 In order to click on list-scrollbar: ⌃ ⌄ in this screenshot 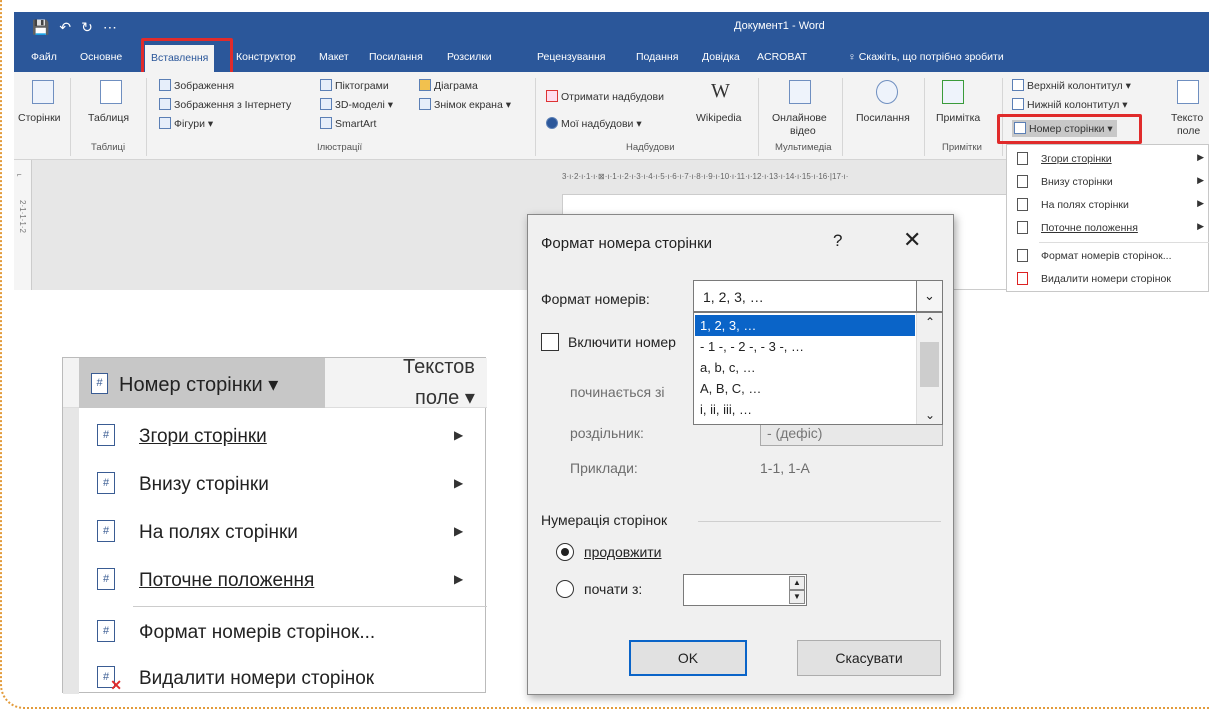, I will do `click(929, 368)`.